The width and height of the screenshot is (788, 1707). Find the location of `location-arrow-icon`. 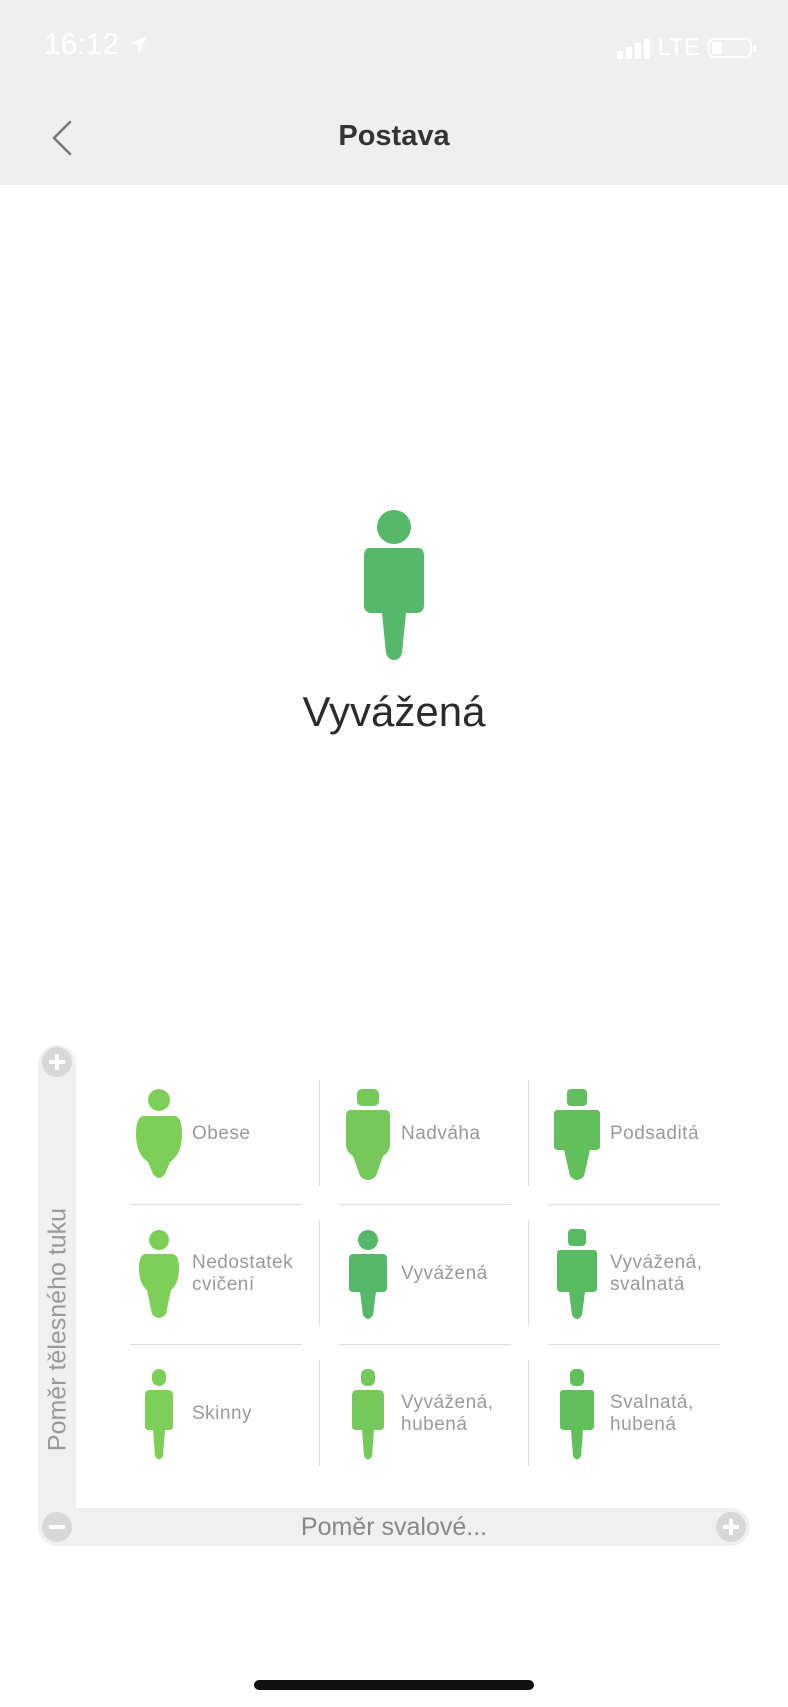

location-arrow-icon is located at coordinates (138, 45).